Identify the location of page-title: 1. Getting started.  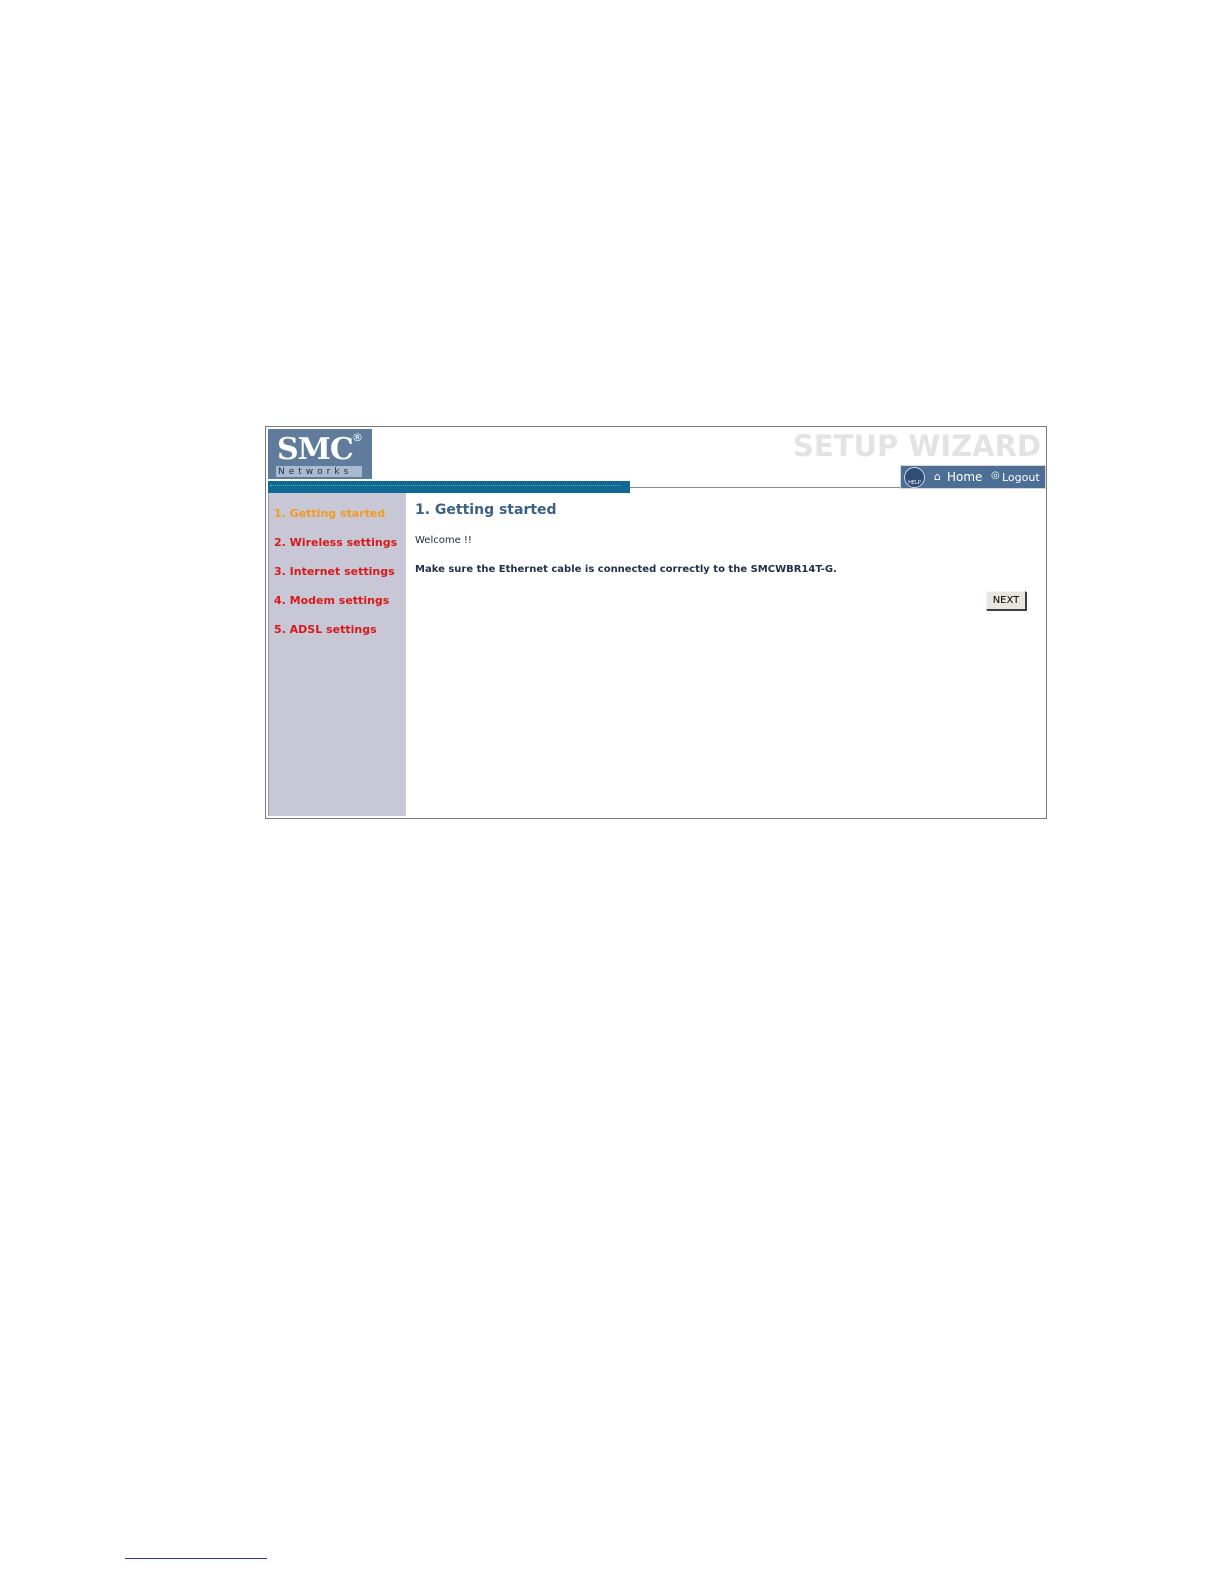
(486, 510).